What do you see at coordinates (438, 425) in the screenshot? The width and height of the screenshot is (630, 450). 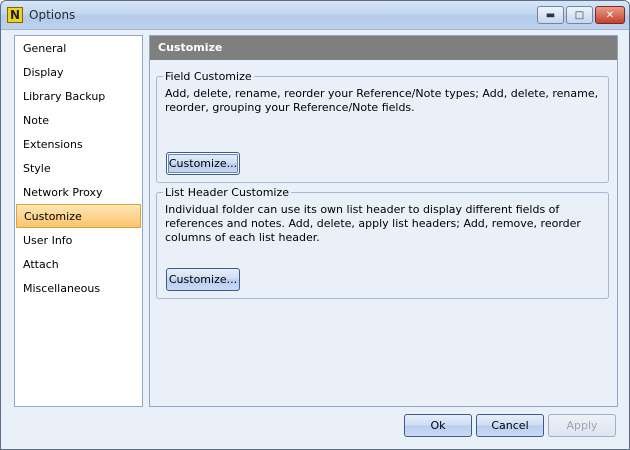 I see `ok-button: Ok` at bounding box center [438, 425].